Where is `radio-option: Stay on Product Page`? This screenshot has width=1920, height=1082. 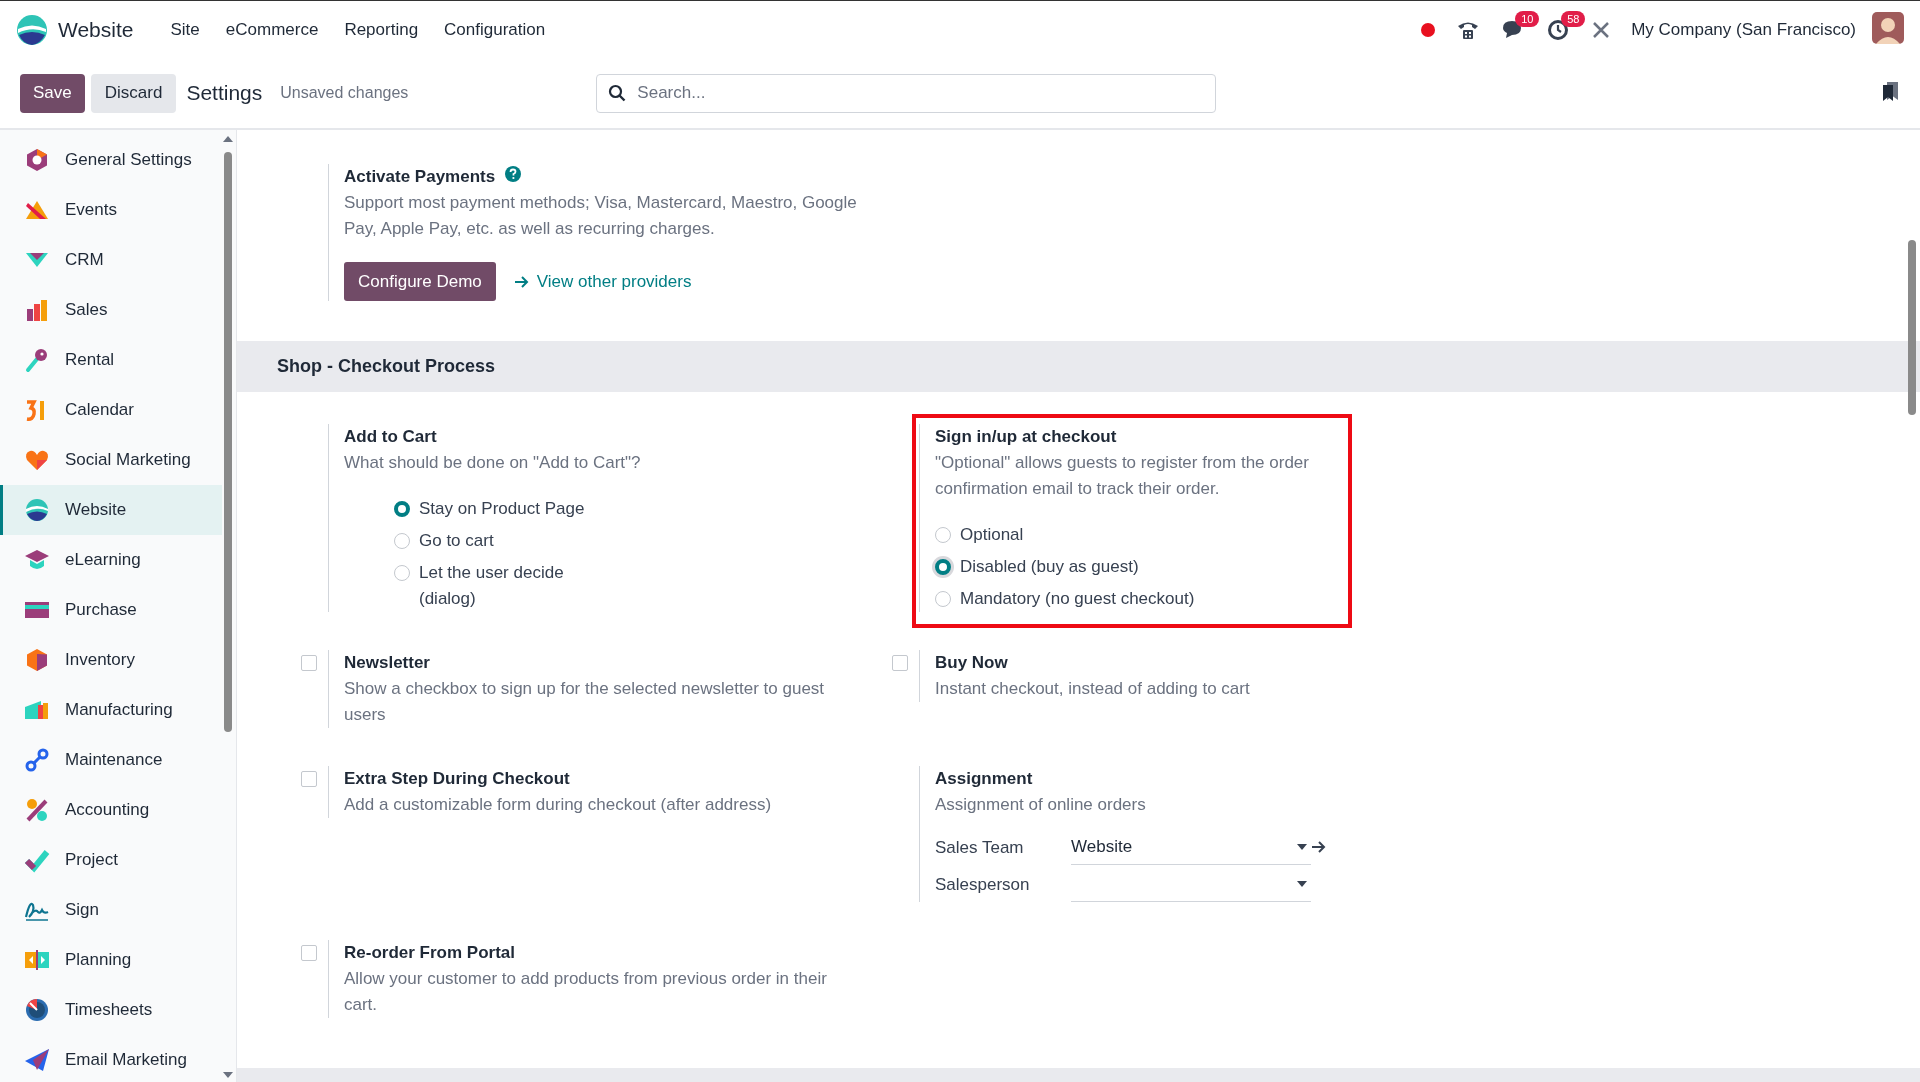
radio-option: Stay on Product Page is located at coordinates (627, 509).